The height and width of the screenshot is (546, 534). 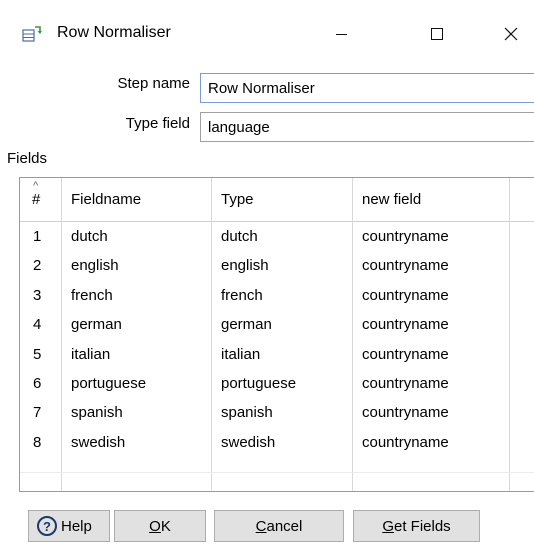 I want to click on table-row: 1 dutch dutch countryname, so click(x=277, y=236).